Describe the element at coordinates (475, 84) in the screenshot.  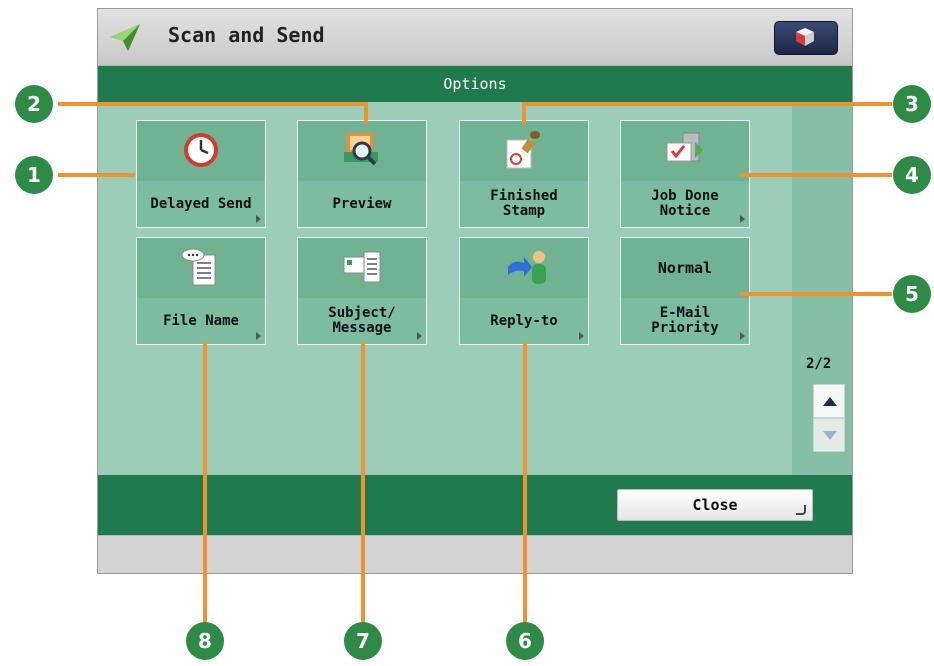
I see `options-header: Options` at that location.